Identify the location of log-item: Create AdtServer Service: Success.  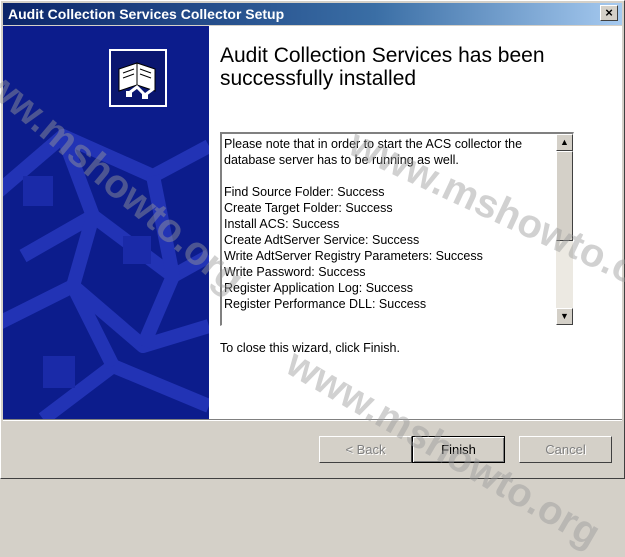
(322, 240).